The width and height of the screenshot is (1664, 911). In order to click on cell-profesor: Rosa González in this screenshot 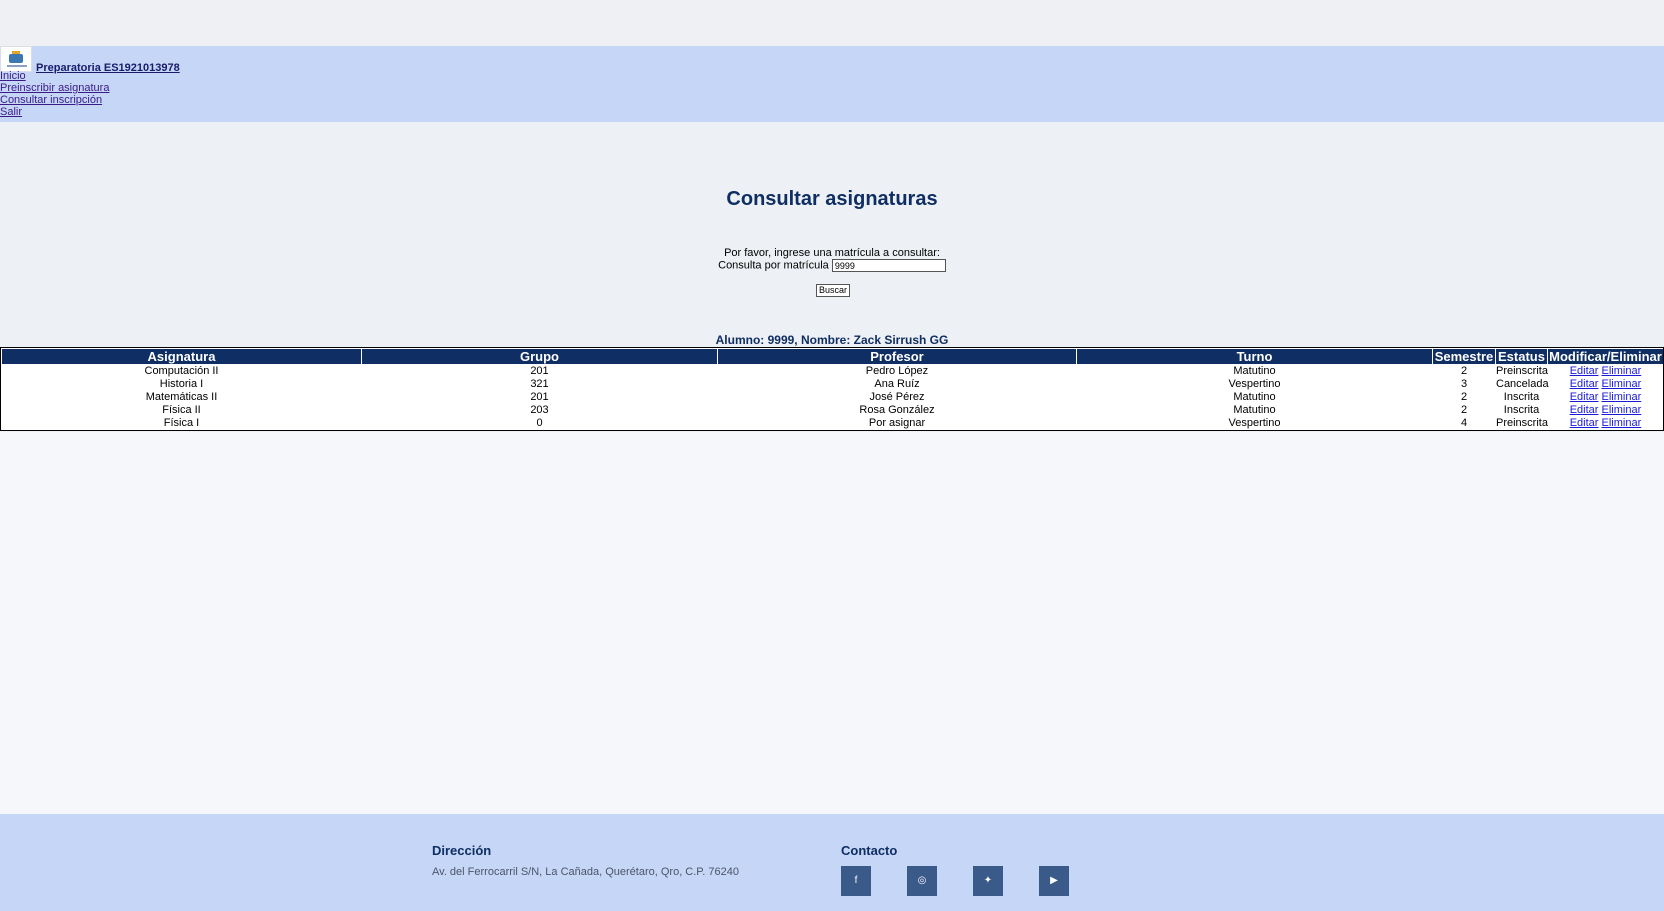, I will do `click(897, 410)`.